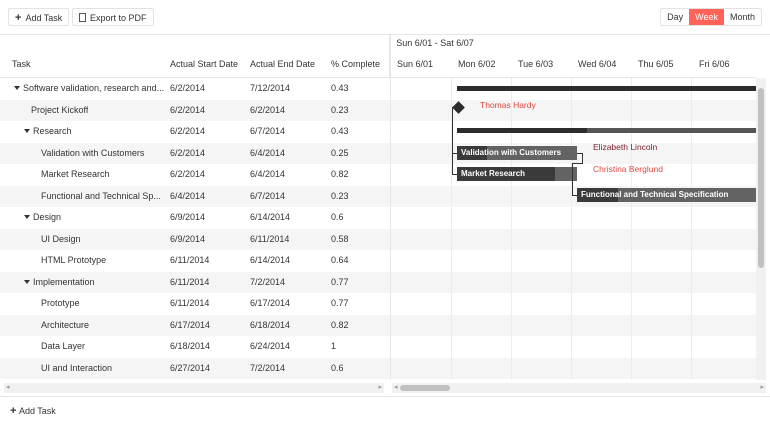 This screenshot has height=434, width=770. Describe the element at coordinates (579, 388) in the screenshot. I see `timeline-horizontal-scrollbar: ◂ ▸` at that location.